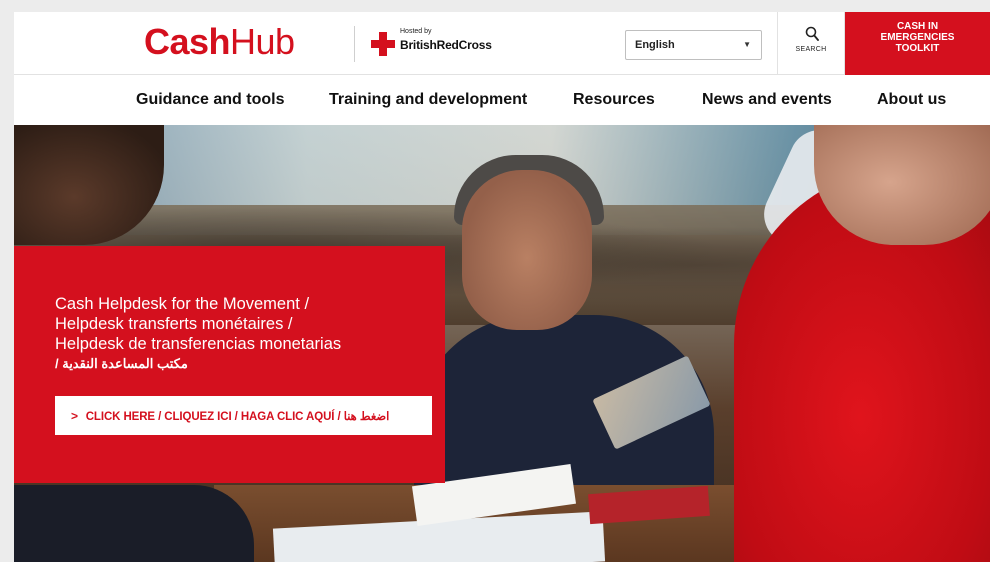 This screenshot has height=562, width=990. I want to click on logo-divider, so click(354, 44).